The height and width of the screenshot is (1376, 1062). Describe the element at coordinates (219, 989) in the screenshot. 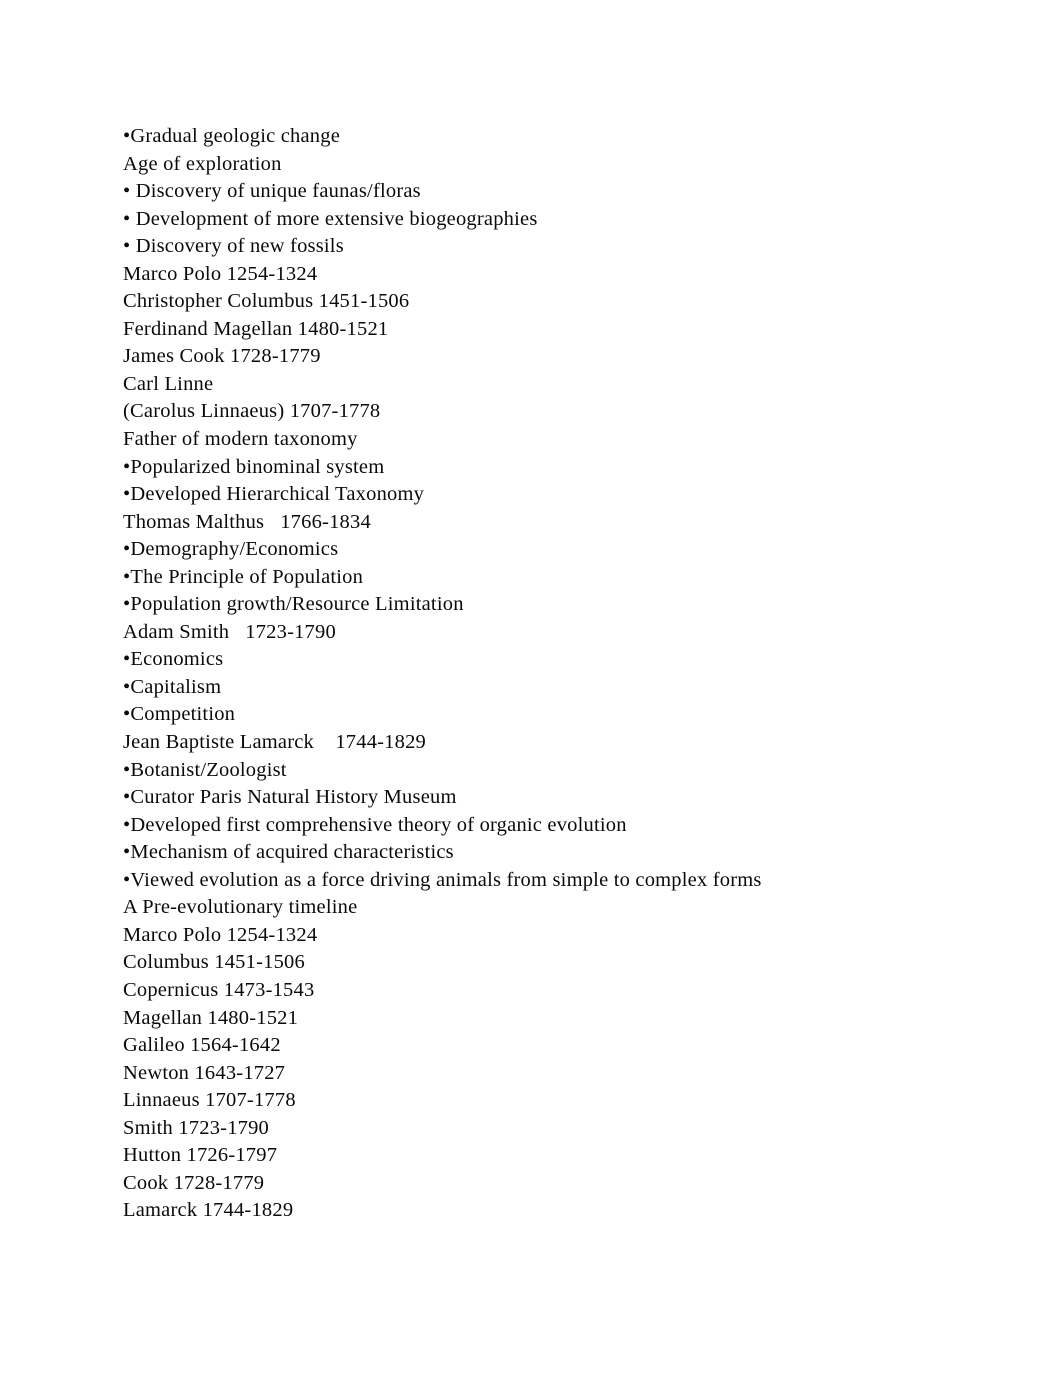

I see `text-line: Copernicus 1473-1543` at that location.